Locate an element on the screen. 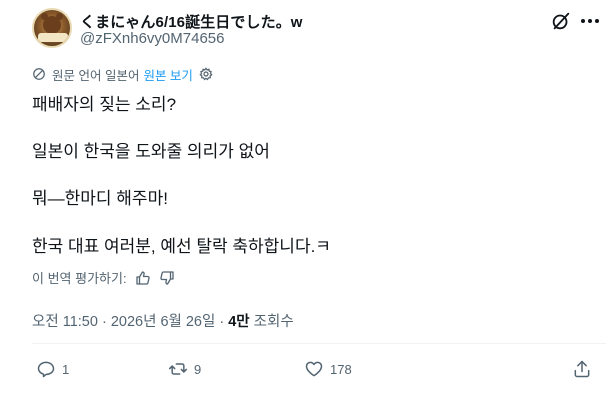 The image size is (606, 402). reply-icon is located at coordinates (46, 369).